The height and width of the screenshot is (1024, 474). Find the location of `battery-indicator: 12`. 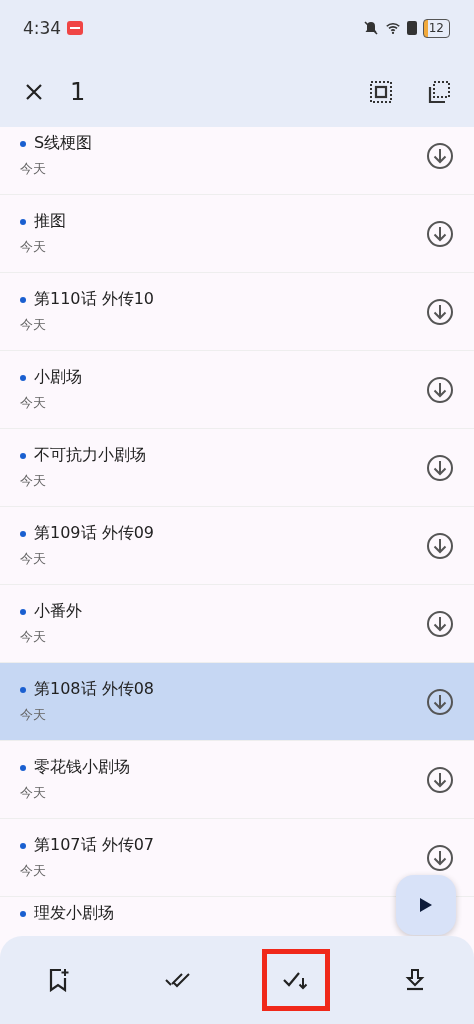

battery-indicator: 12 is located at coordinates (436, 28).